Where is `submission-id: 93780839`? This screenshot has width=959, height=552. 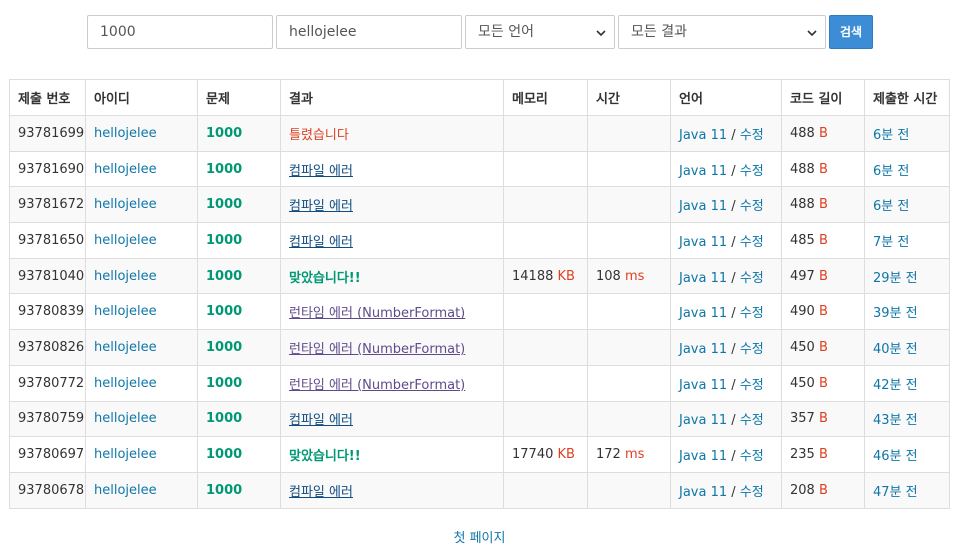 submission-id: 93780839 is located at coordinates (47, 312).